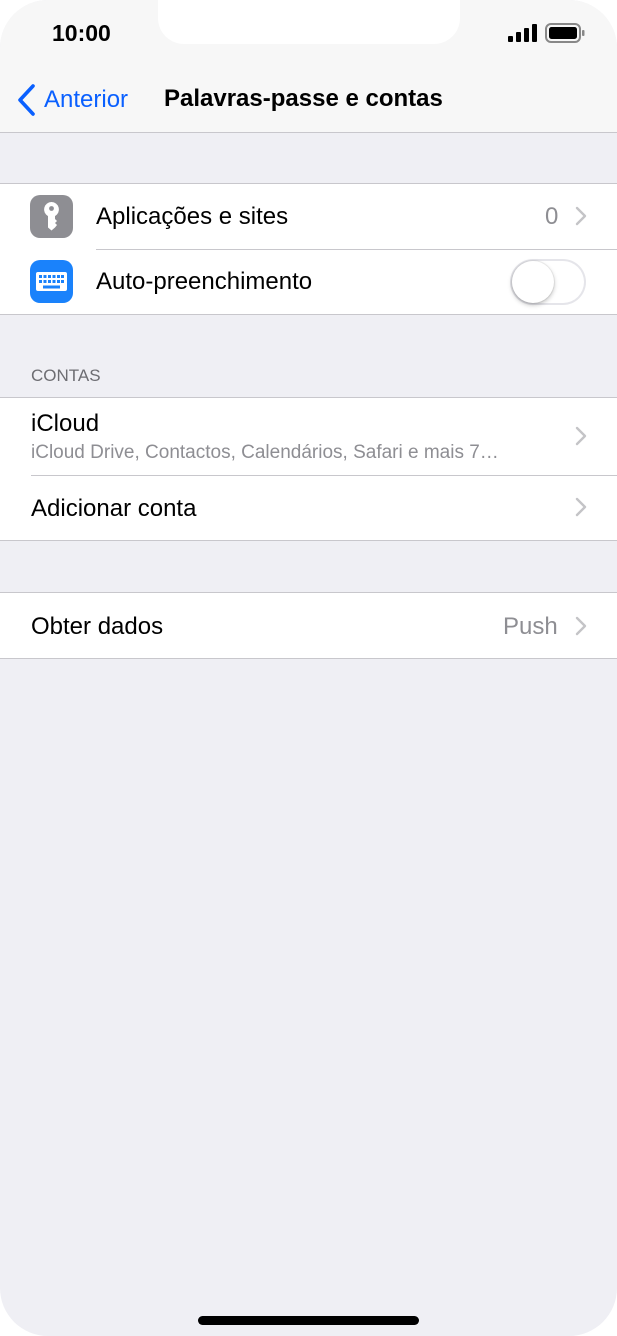 The width and height of the screenshot is (617, 1336). I want to click on key-icon, so click(51, 216).